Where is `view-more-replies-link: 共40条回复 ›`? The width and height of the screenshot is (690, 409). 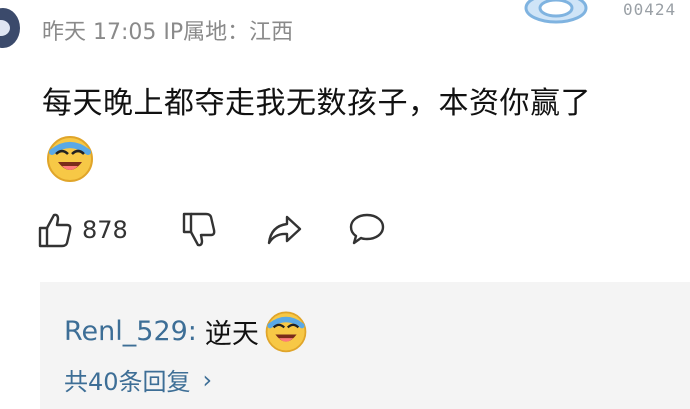 view-more-replies-link: 共40条回复 › is located at coordinates (138, 379).